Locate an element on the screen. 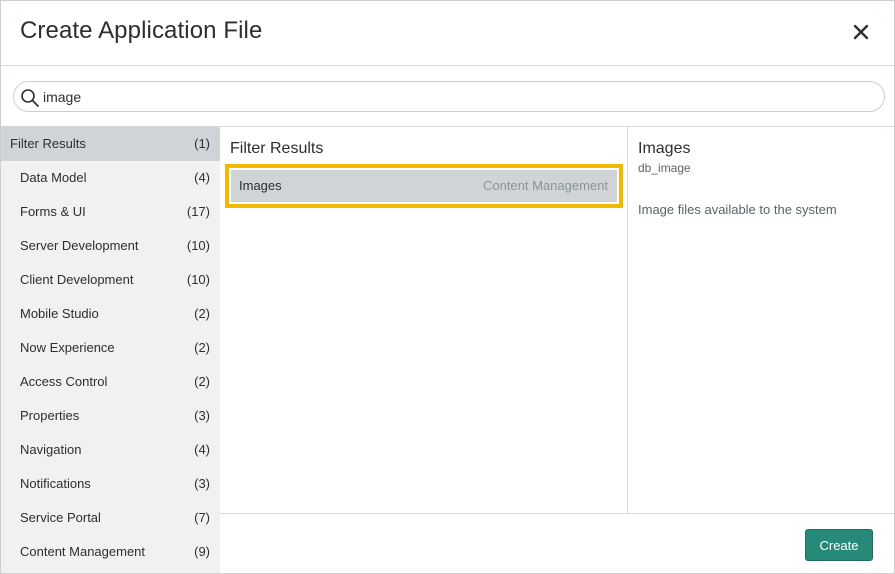  dialog-footer: Create is located at coordinates (557, 543).